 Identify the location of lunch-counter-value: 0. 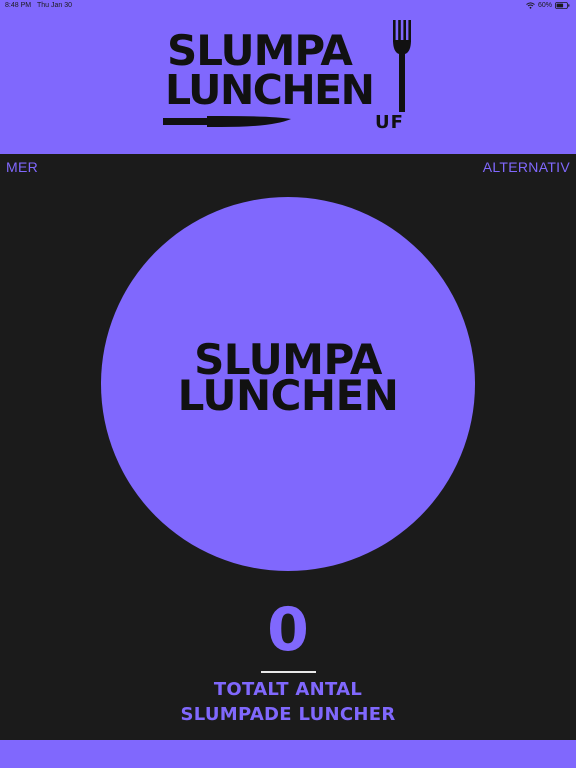
(288, 630).